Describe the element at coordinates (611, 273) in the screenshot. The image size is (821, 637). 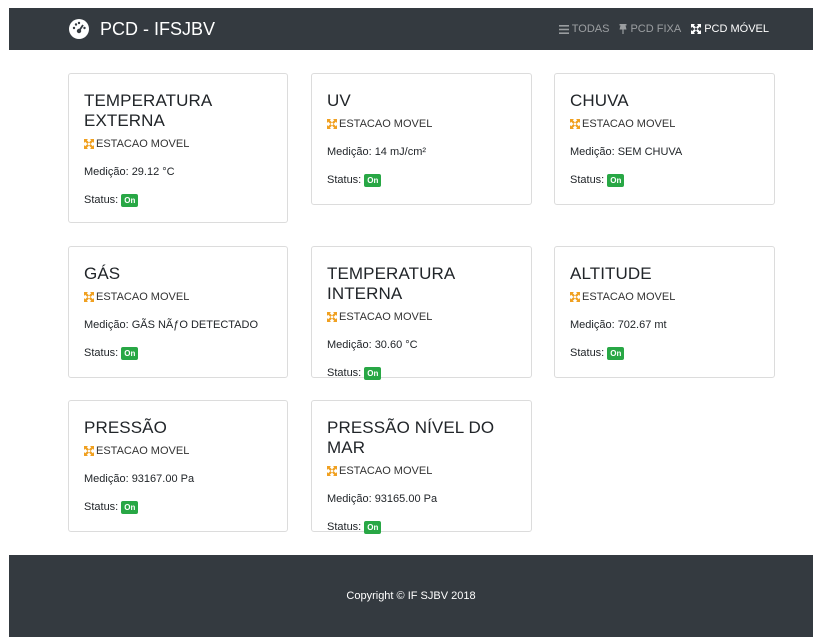
I see `card-title: ALTITUDE` at that location.